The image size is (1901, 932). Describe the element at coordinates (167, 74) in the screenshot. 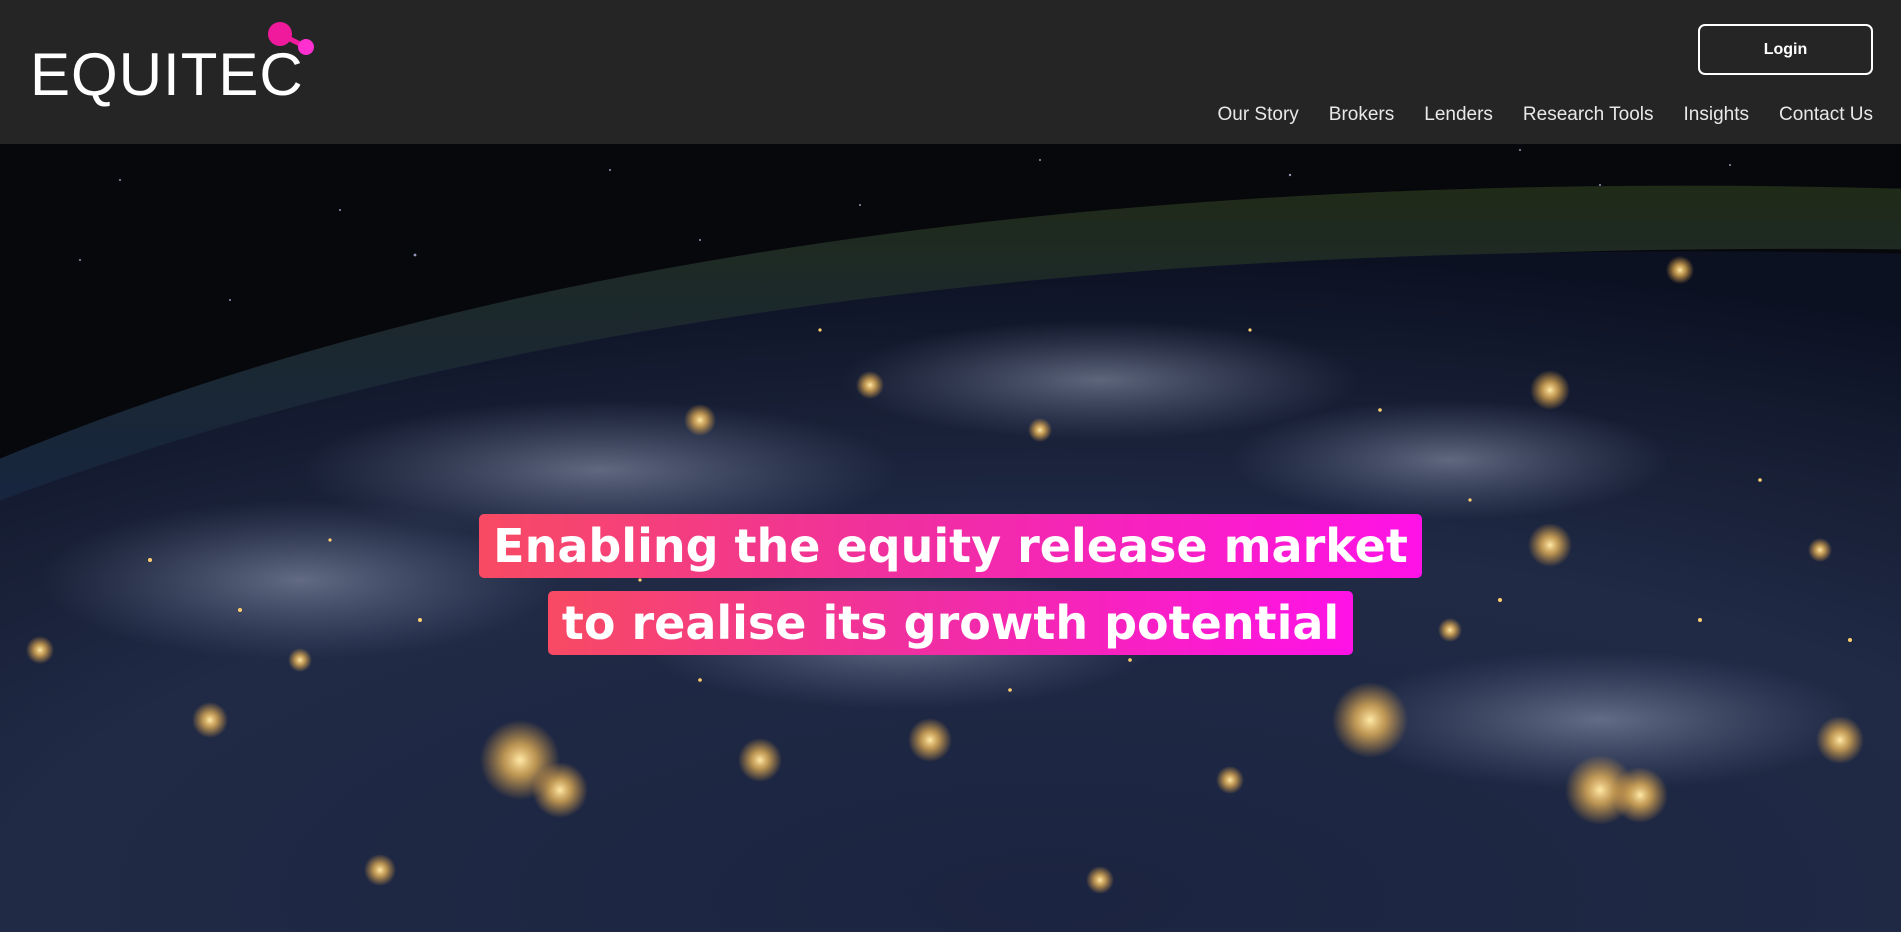

I see `logo-wordmark: EQUITEC` at that location.